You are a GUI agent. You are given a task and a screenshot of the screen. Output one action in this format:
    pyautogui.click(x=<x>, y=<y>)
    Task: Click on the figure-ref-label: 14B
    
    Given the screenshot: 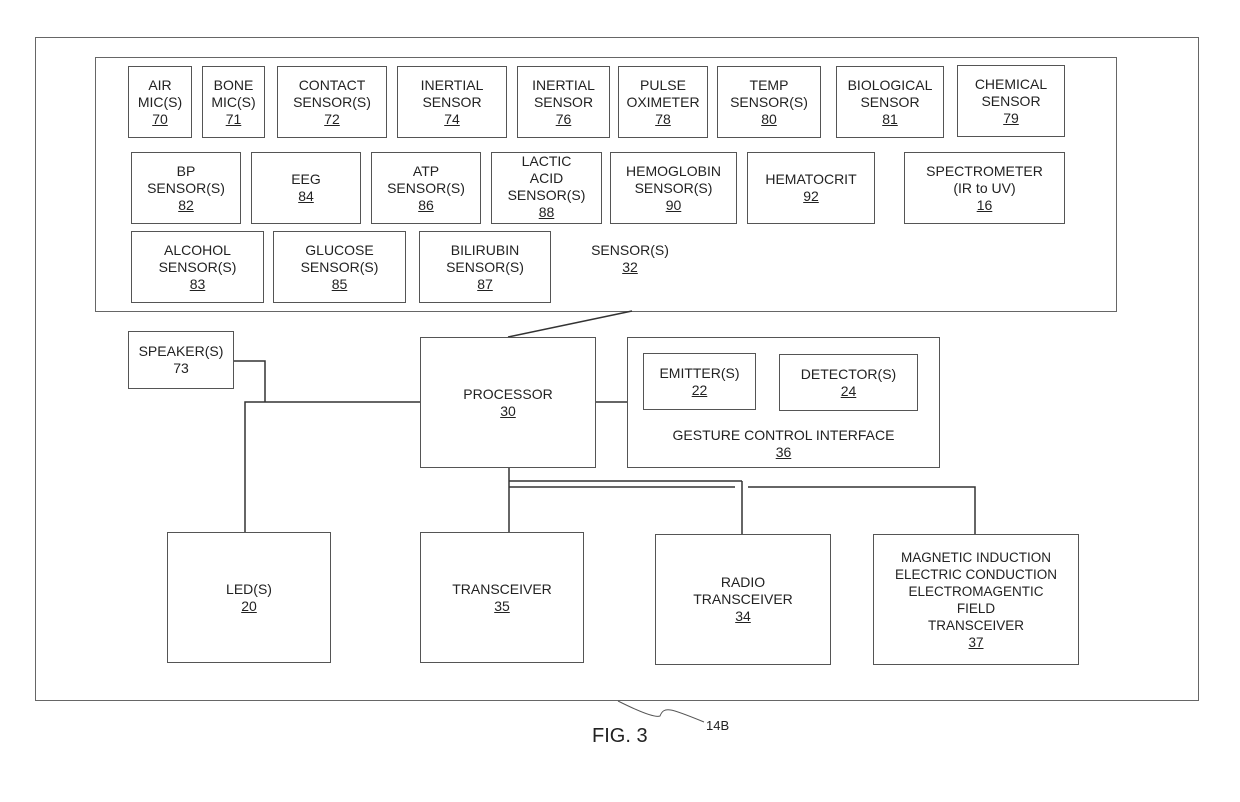 What is the action you would take?
    pyautogui.click(x=718, y=725)
    